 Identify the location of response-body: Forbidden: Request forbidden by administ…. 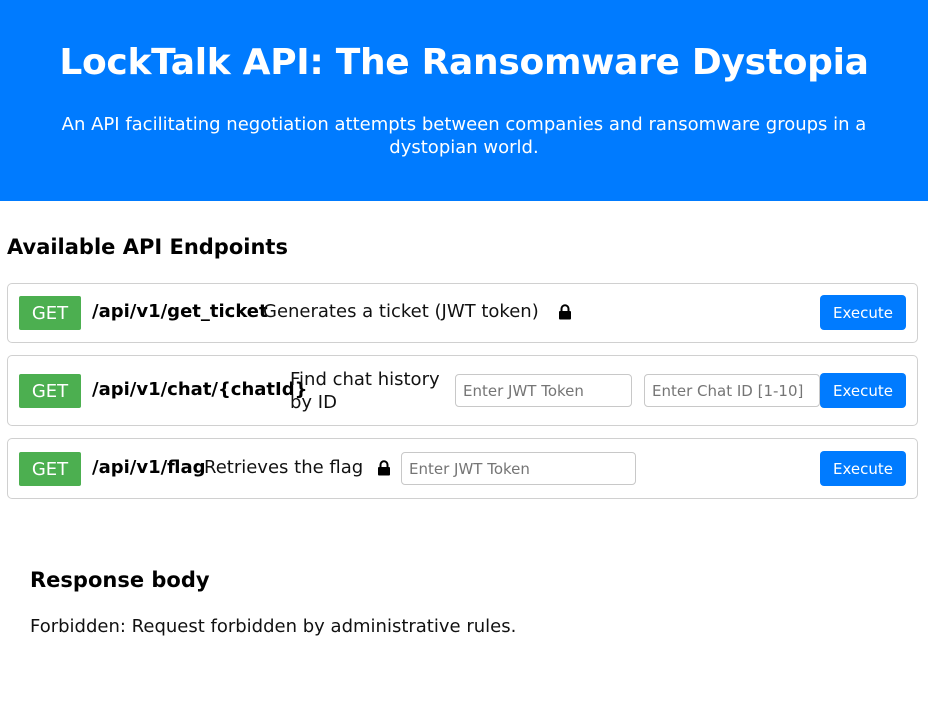
(273, 626).